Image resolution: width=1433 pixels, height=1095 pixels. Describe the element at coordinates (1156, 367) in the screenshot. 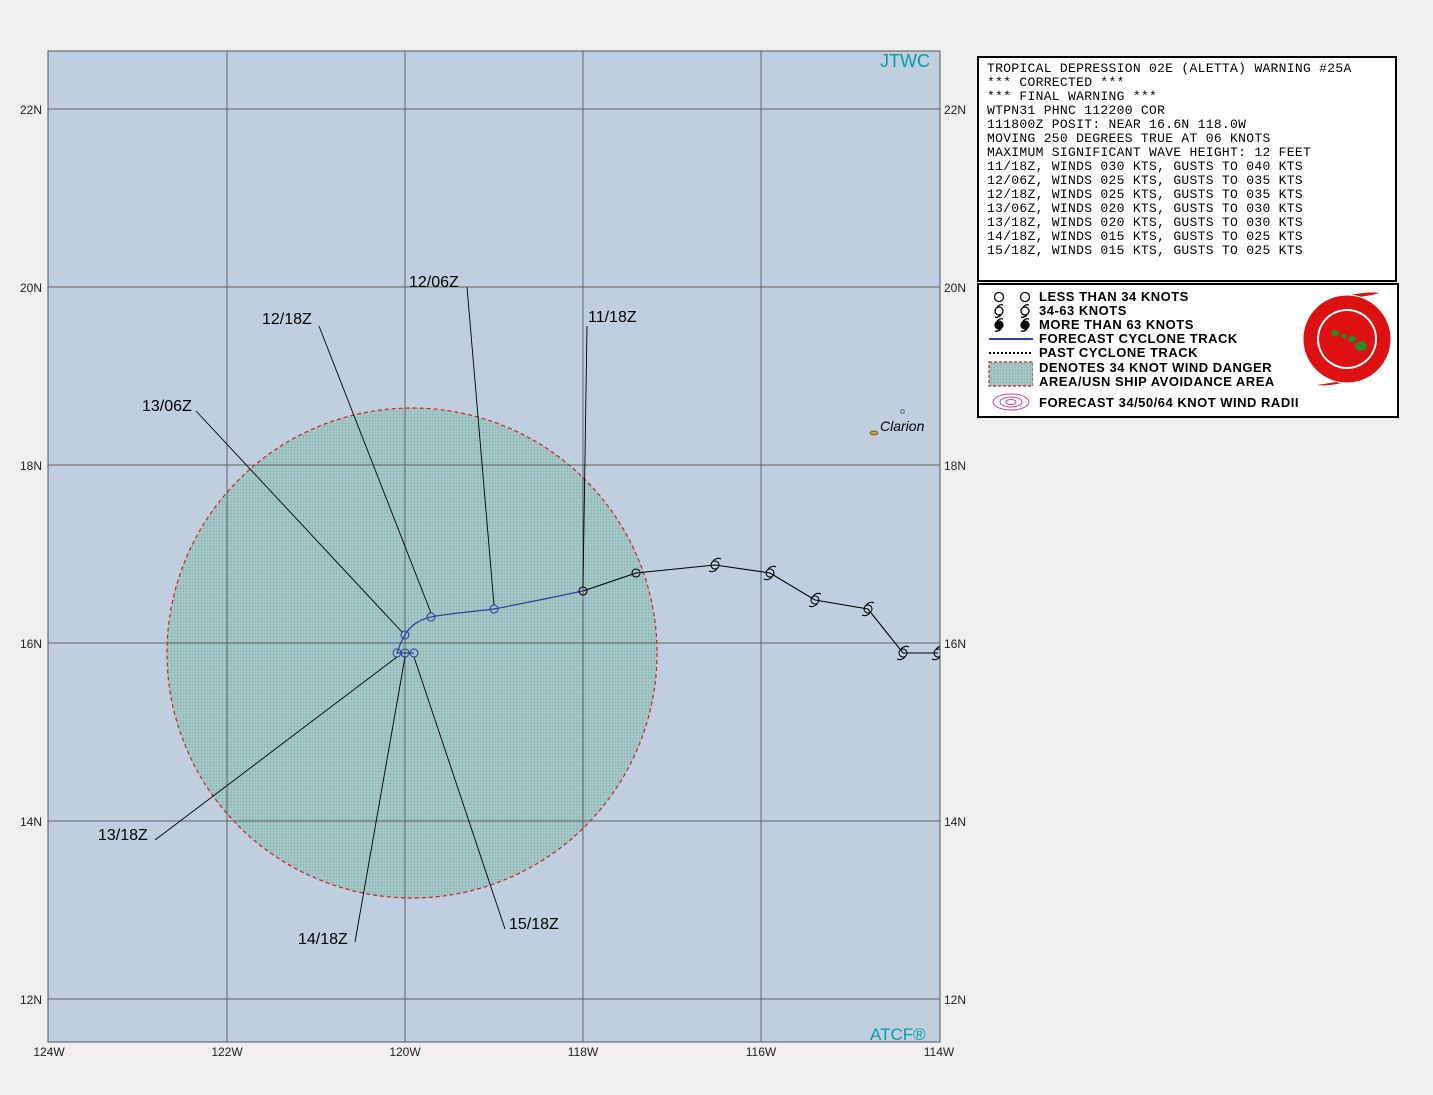

I see `legend-label: DENOTES 34 KNOT WIND DANGER` at that location.